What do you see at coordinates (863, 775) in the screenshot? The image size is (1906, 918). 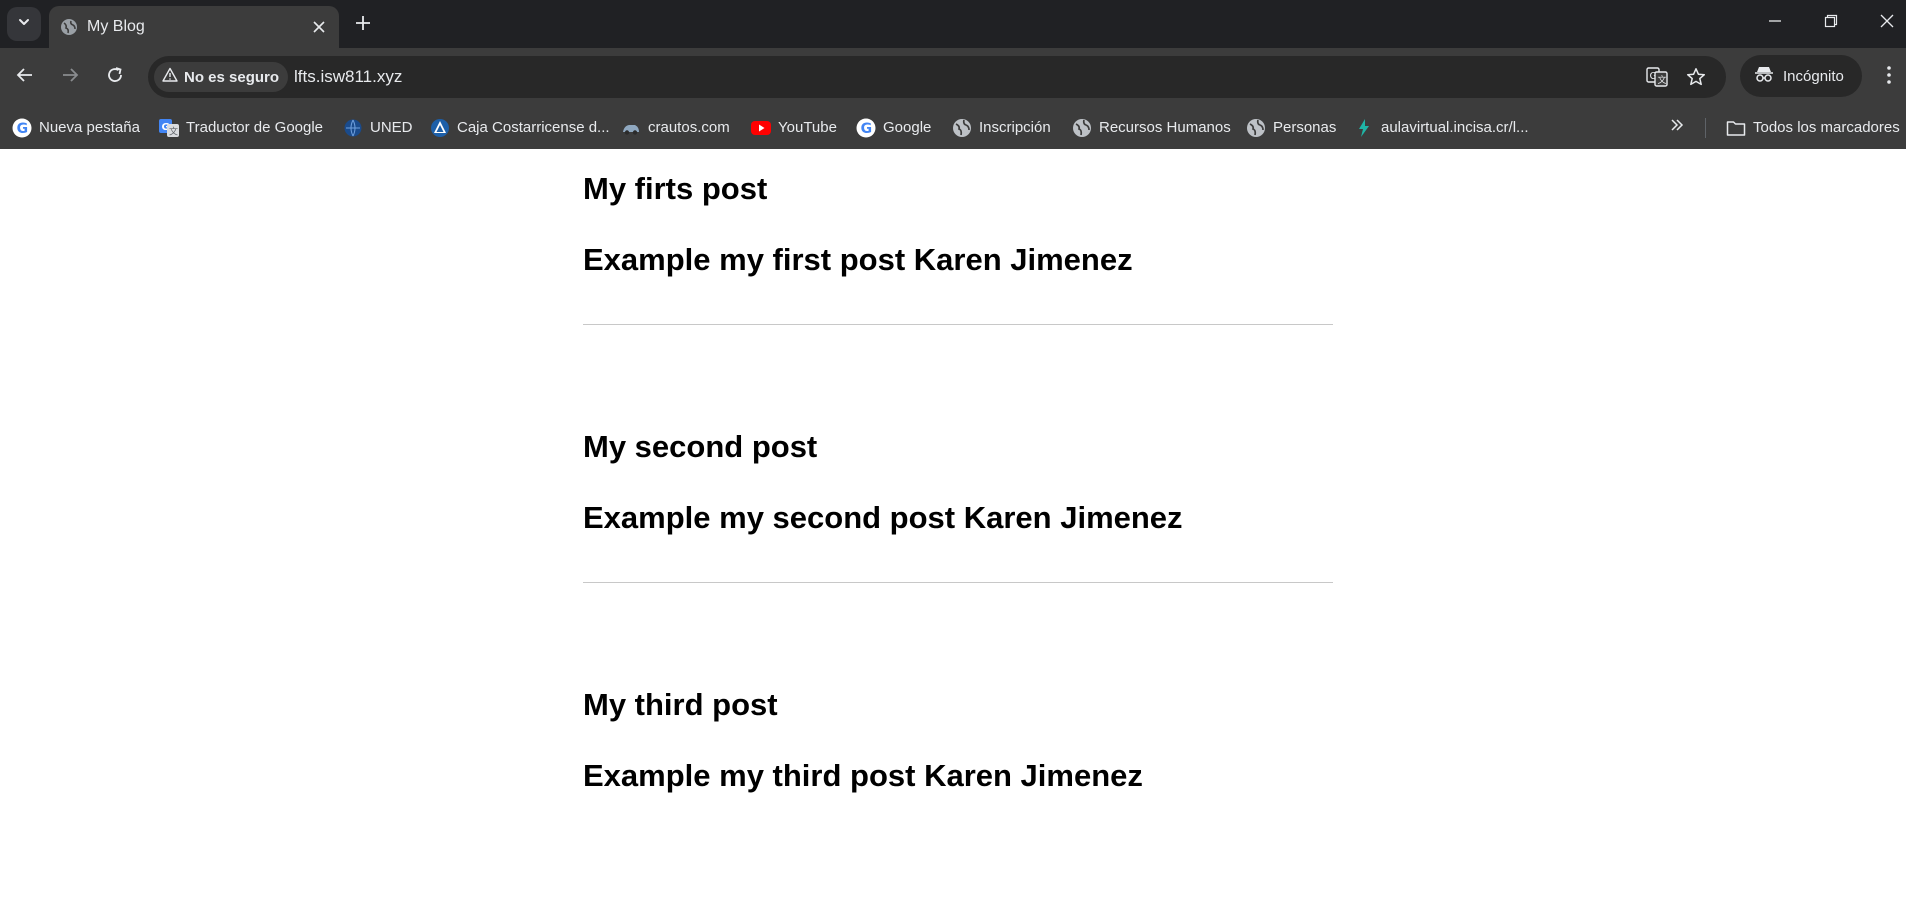 I see `post-body: Example my third post Karen Jimenez` at bounding box center [863, 775].